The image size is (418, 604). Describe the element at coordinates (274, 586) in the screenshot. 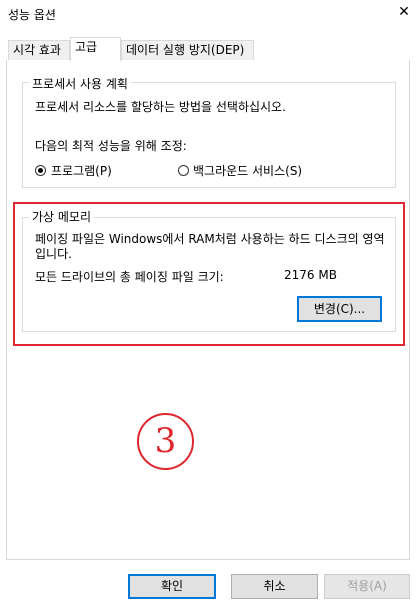

I see `cancel-button: 취소` at that location.